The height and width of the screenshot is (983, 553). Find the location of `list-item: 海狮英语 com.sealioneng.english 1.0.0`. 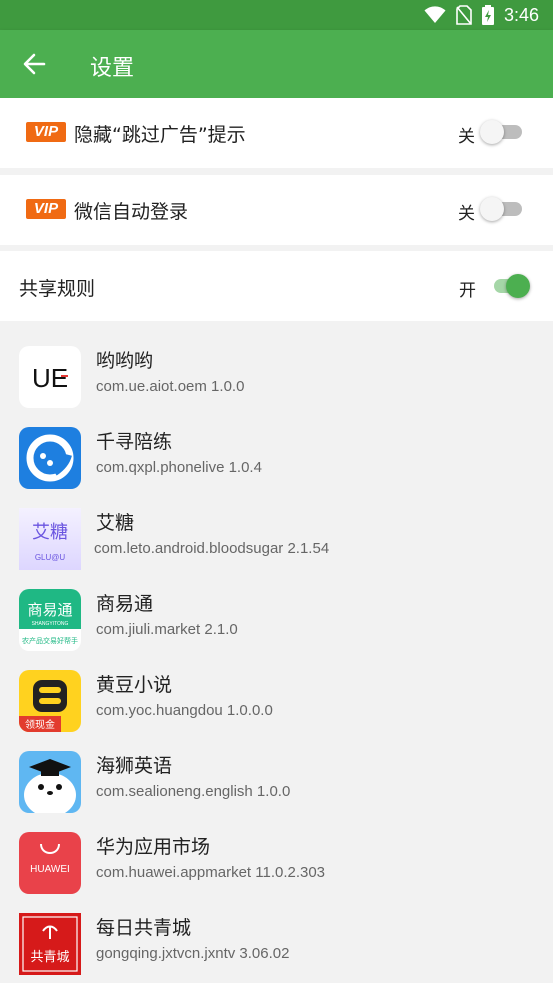

list-item: 海狮英语 com.sealioneng.english 1.0.0 is located at coordinates (276, 789).